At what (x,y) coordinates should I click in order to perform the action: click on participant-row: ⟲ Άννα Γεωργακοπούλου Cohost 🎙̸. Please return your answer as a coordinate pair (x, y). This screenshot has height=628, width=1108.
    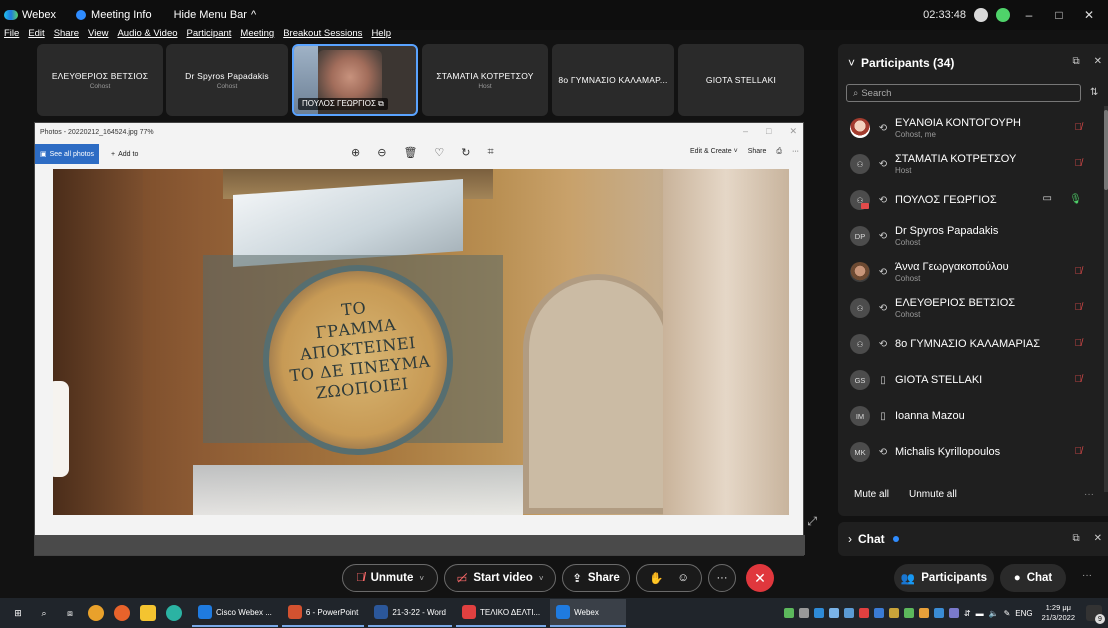
    Looking at the image, I should click on (969, 272).